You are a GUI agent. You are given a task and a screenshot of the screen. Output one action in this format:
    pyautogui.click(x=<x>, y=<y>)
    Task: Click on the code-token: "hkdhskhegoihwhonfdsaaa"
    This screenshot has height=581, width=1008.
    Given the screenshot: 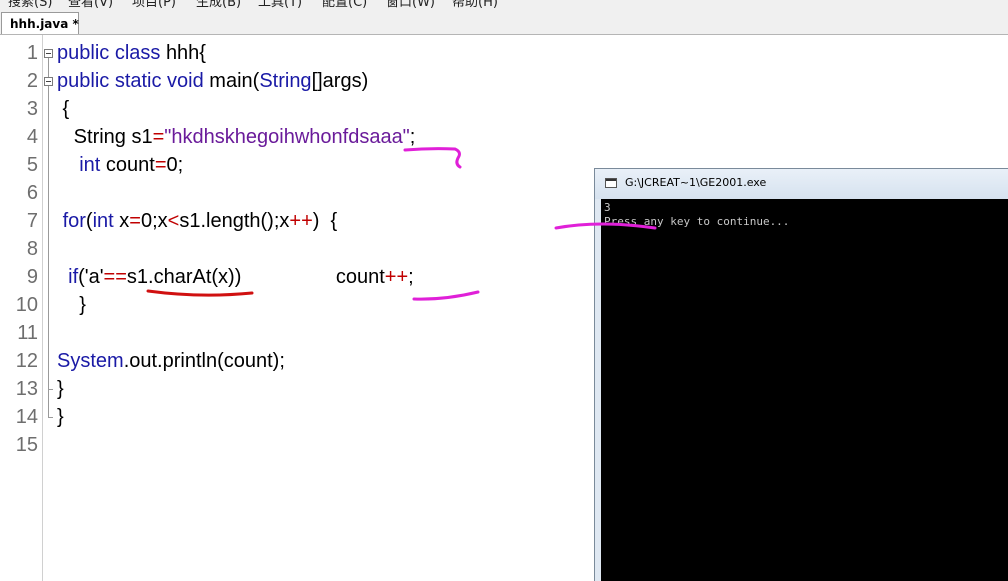 What is the action you would take?
    pyautogui.click(x=287, y=137)
    